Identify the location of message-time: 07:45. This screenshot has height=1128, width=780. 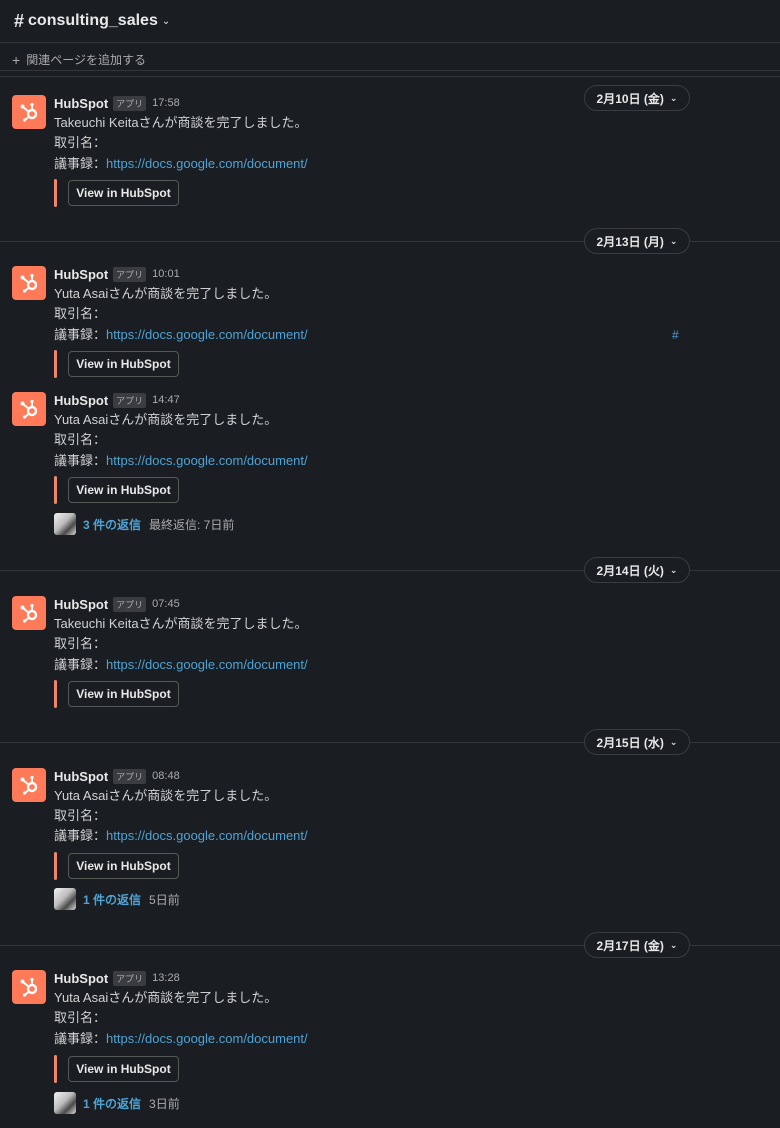
(166, 604).